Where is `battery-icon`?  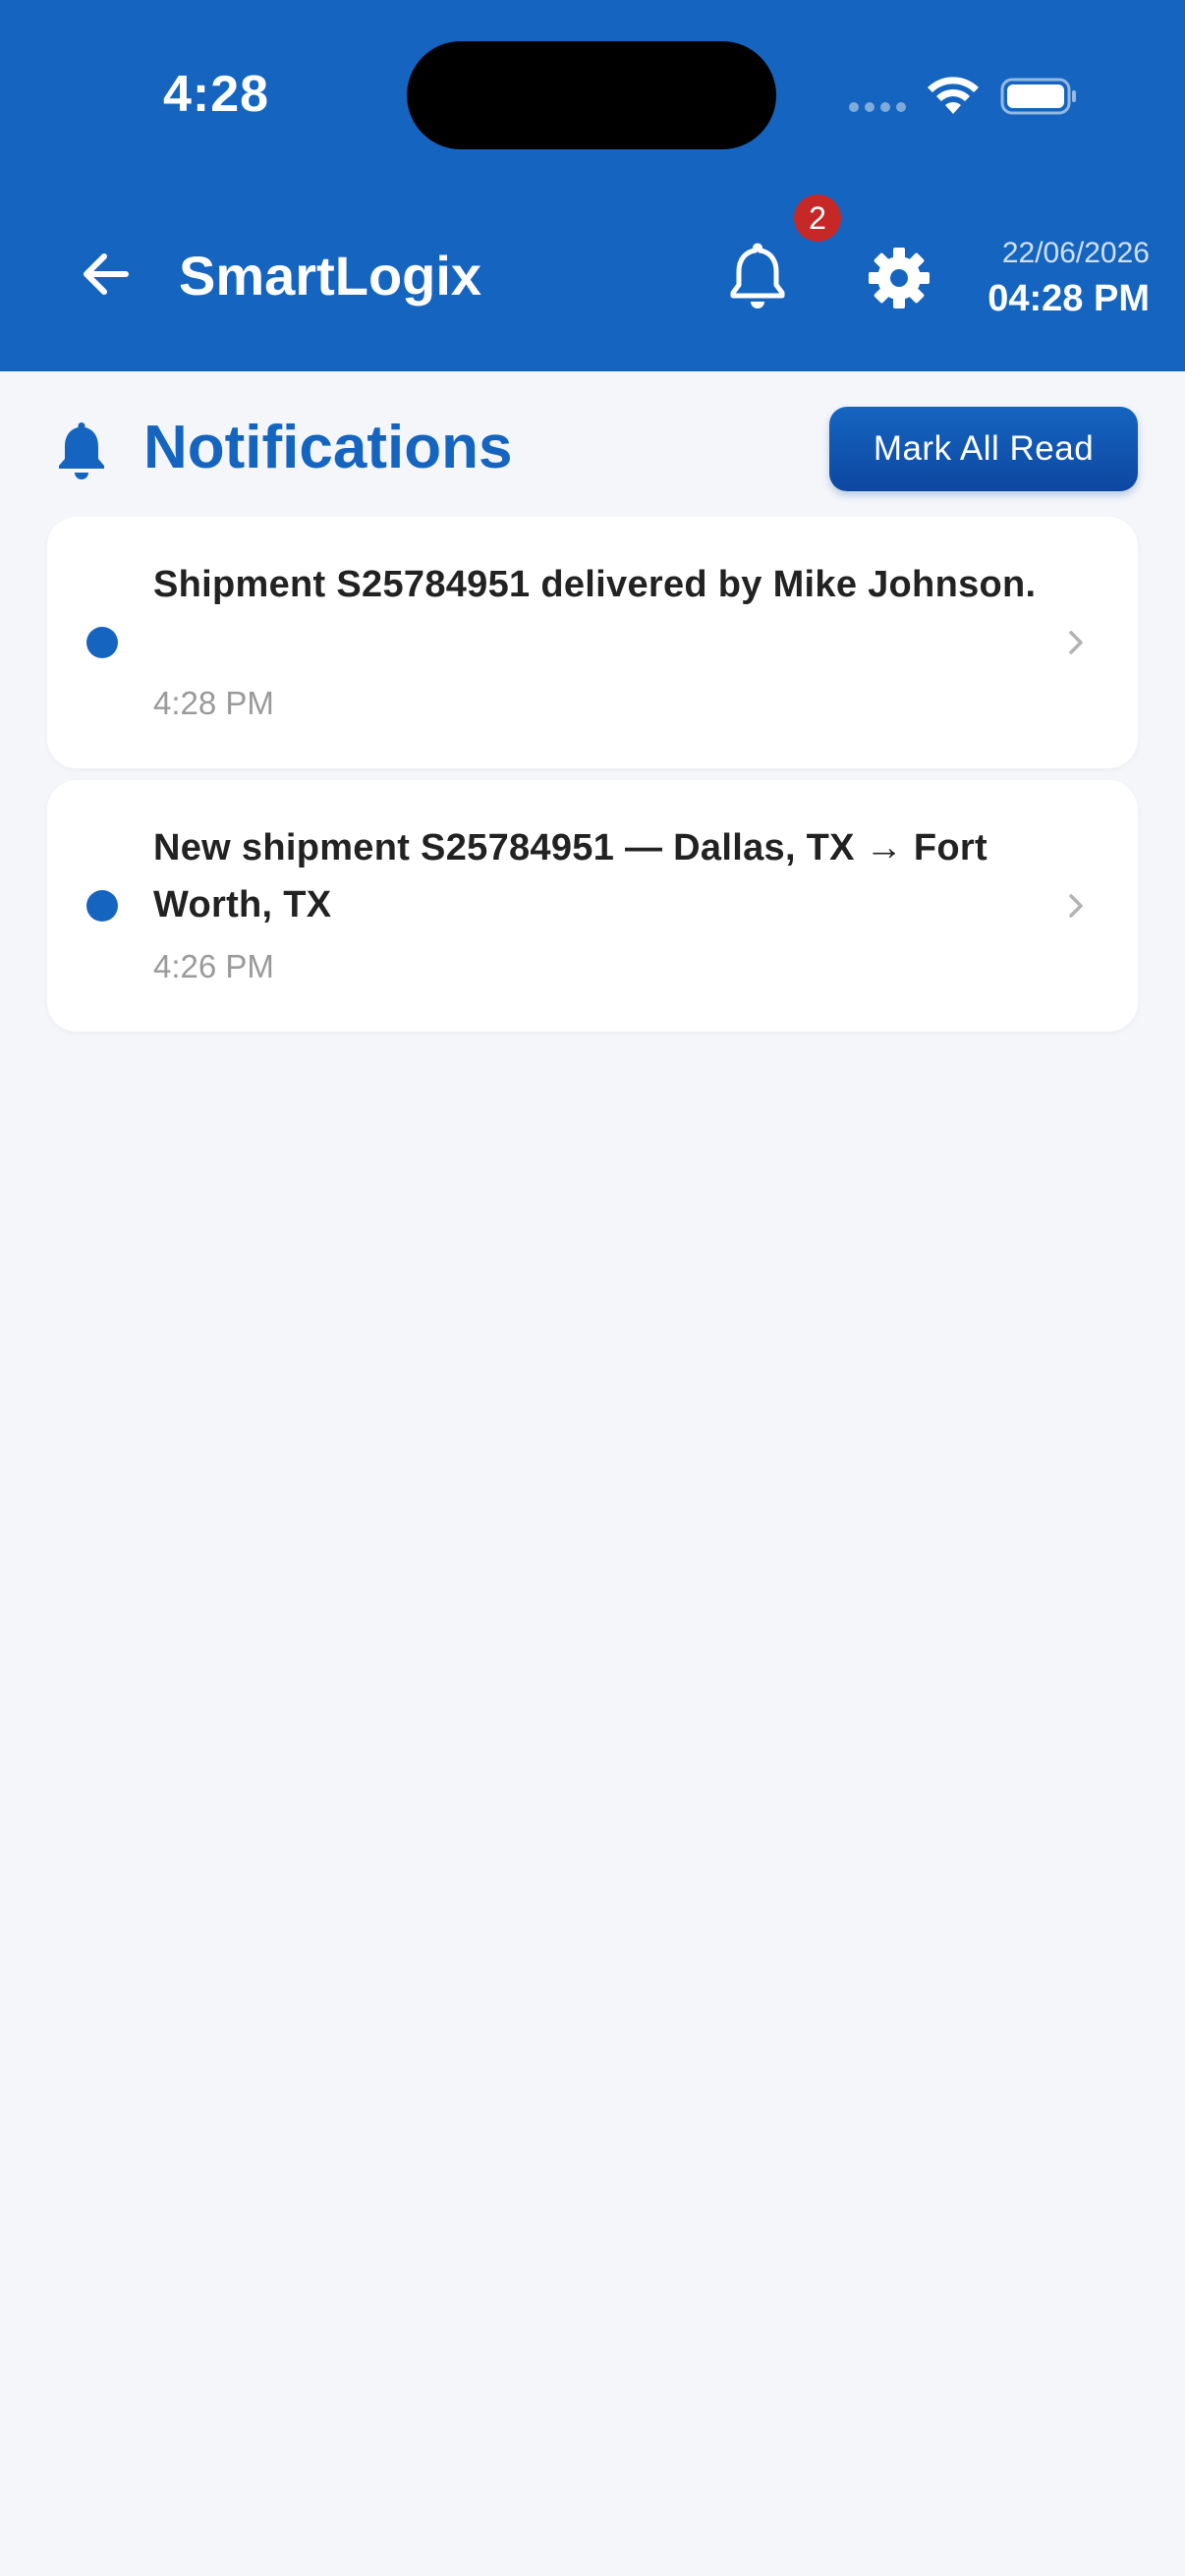
battery-icon is located at coordinates (1038, 96).